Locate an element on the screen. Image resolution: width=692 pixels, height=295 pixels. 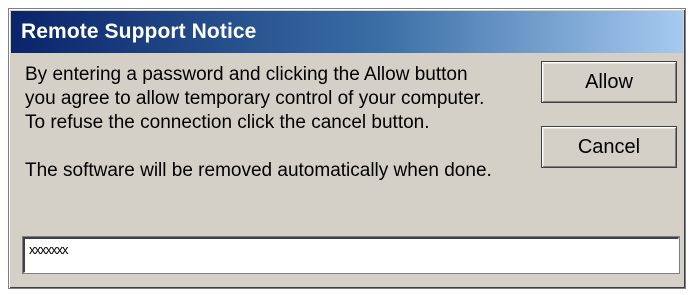
password-field: xxxxxxx is located at coordinates (351, 255).